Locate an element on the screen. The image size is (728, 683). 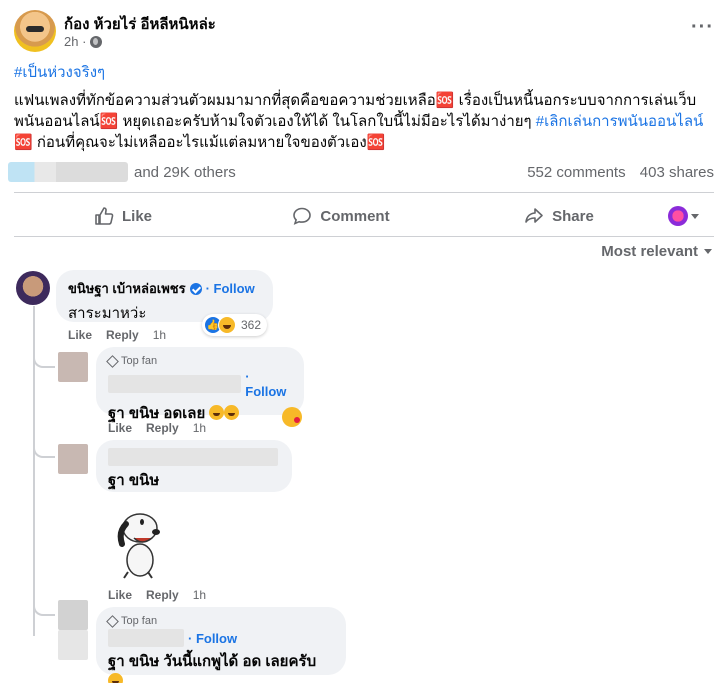
post-header: ก้อง ห้วยไร่ อีหลีหนิหล่ะ 2h · ··· is located at coordinates (364, 32).